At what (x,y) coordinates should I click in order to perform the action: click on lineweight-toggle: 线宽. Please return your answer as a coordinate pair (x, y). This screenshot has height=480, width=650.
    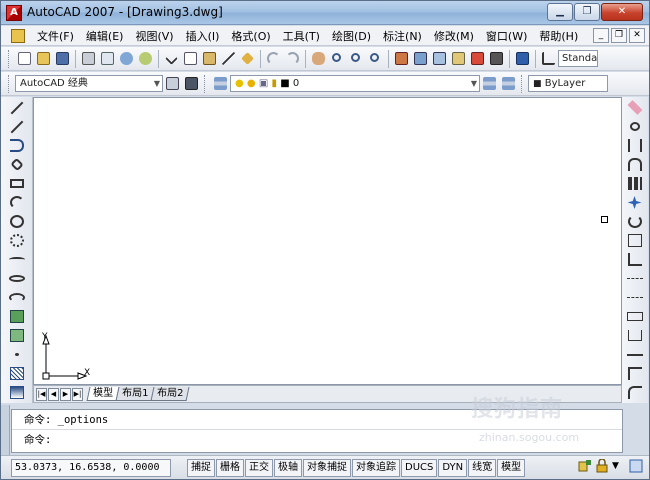
    Looking at the image, I should click on (482, 467).